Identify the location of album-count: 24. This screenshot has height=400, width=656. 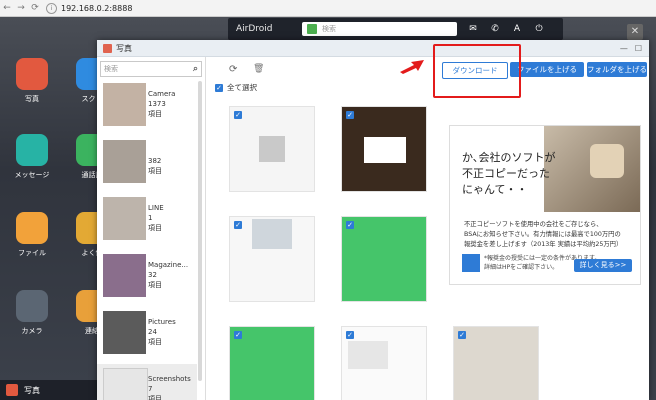
(152, 332).